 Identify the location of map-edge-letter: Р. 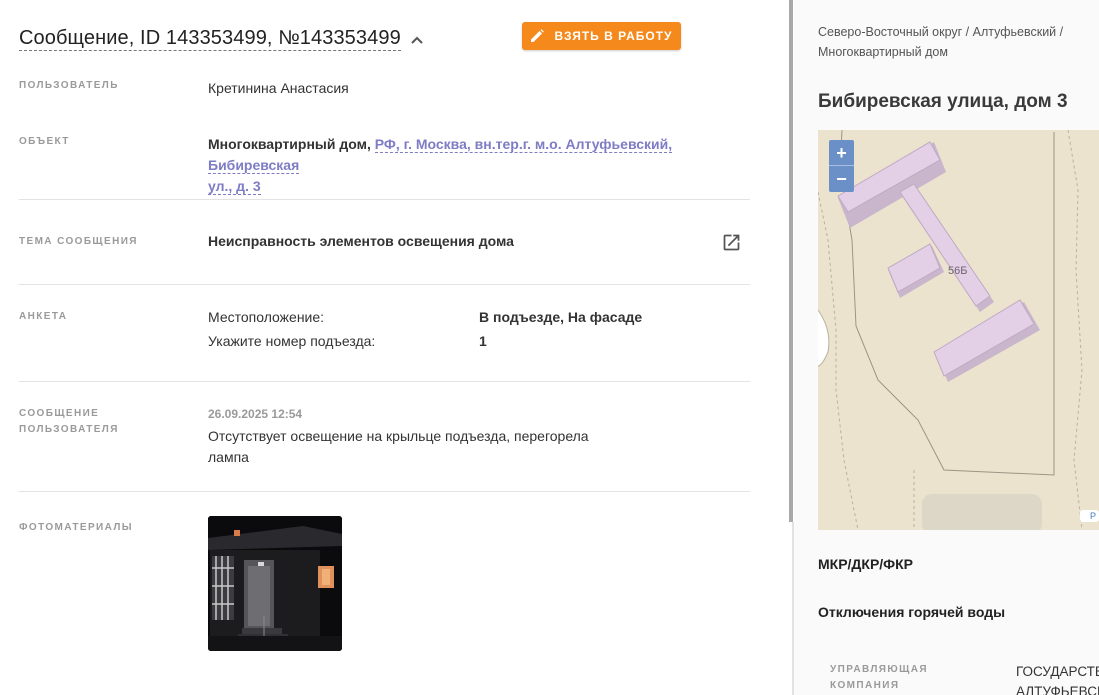
(1093, 516).